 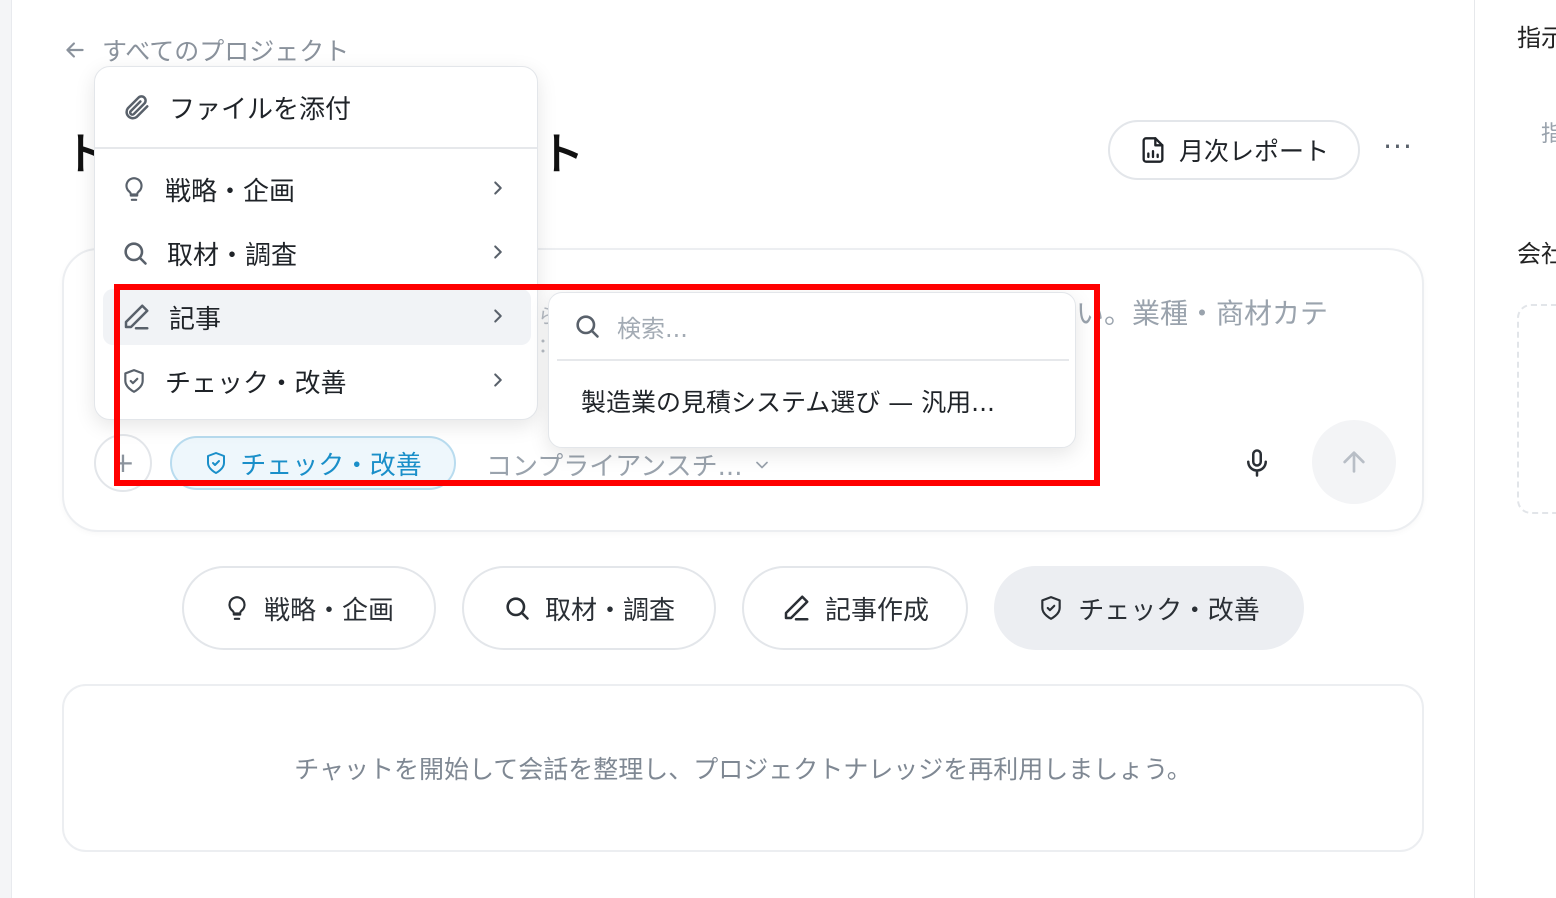 What do you see at coordinates (876, 610) in the screenshot?
I see `quick-action-label: 記事作成` at bounding box center [876, 610].